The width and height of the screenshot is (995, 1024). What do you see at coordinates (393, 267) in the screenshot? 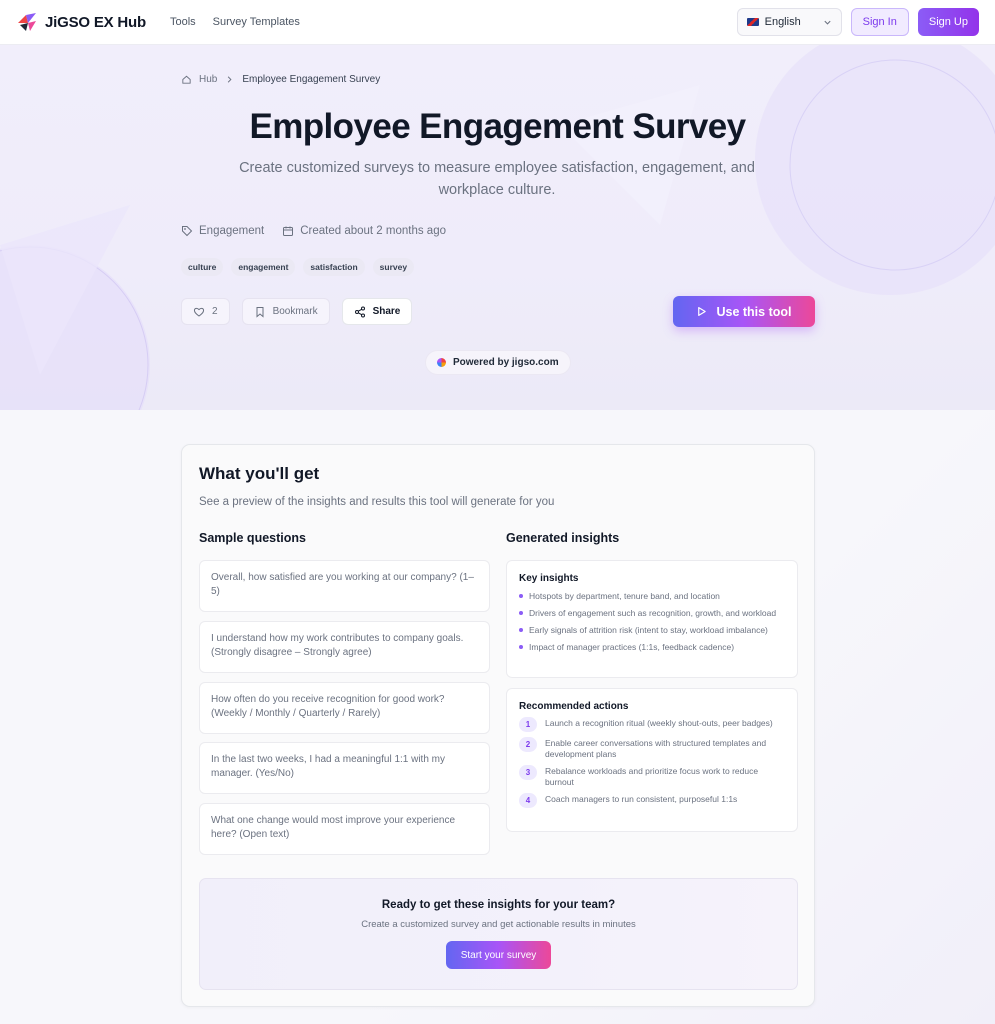
I see `tag-survey: survey` at bounding box center [393, 267].